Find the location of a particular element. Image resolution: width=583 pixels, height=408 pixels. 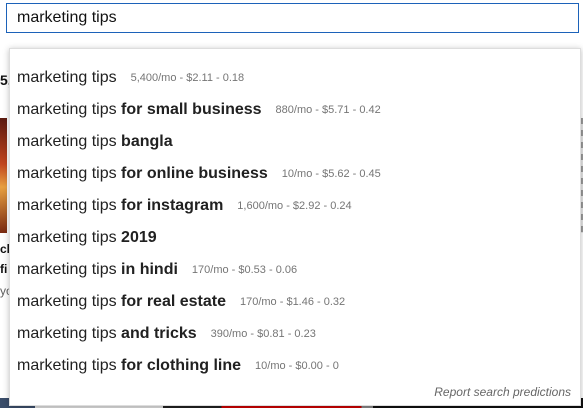

keyword-stats: 170/mo - $0.53 - 0.06 is located at coordinates (244, 270).